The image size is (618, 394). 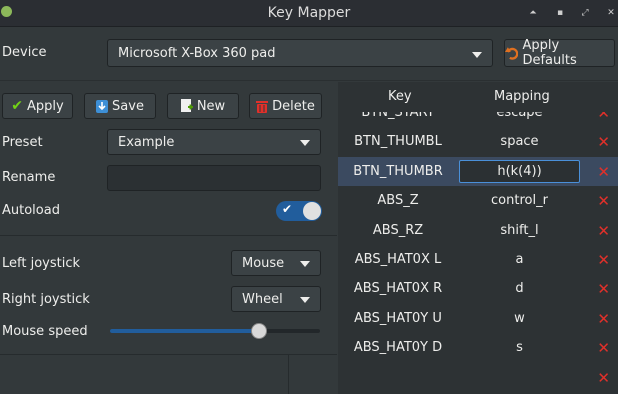 I want to click on mapping-row: ABS_HAT0X La ✕, so click(x=478, y=259).